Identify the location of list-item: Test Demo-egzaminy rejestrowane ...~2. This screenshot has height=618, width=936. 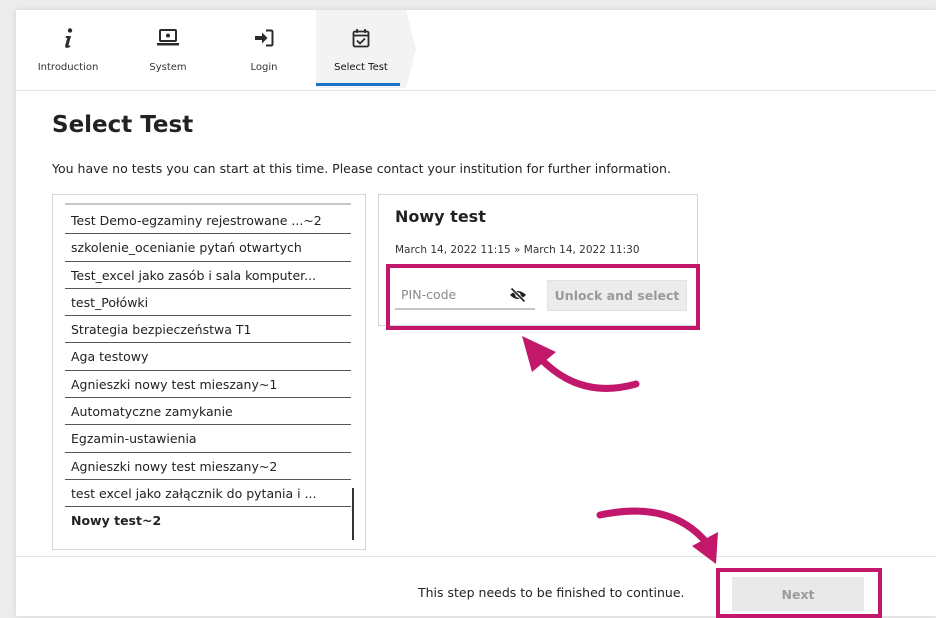
(208, 221).